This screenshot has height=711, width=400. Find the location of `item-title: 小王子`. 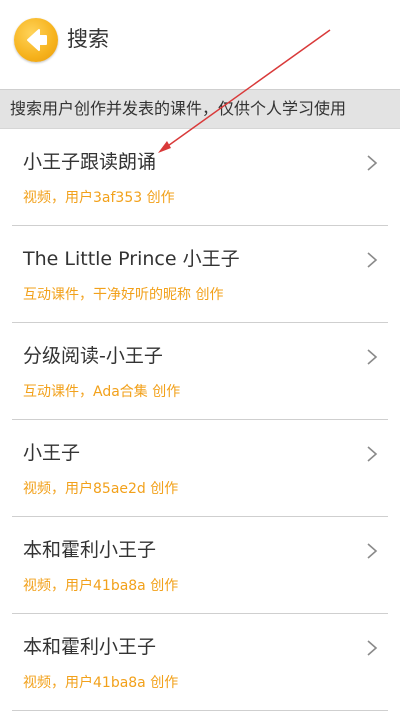

item-title: 小王子 is located at coordinates (52, 453).